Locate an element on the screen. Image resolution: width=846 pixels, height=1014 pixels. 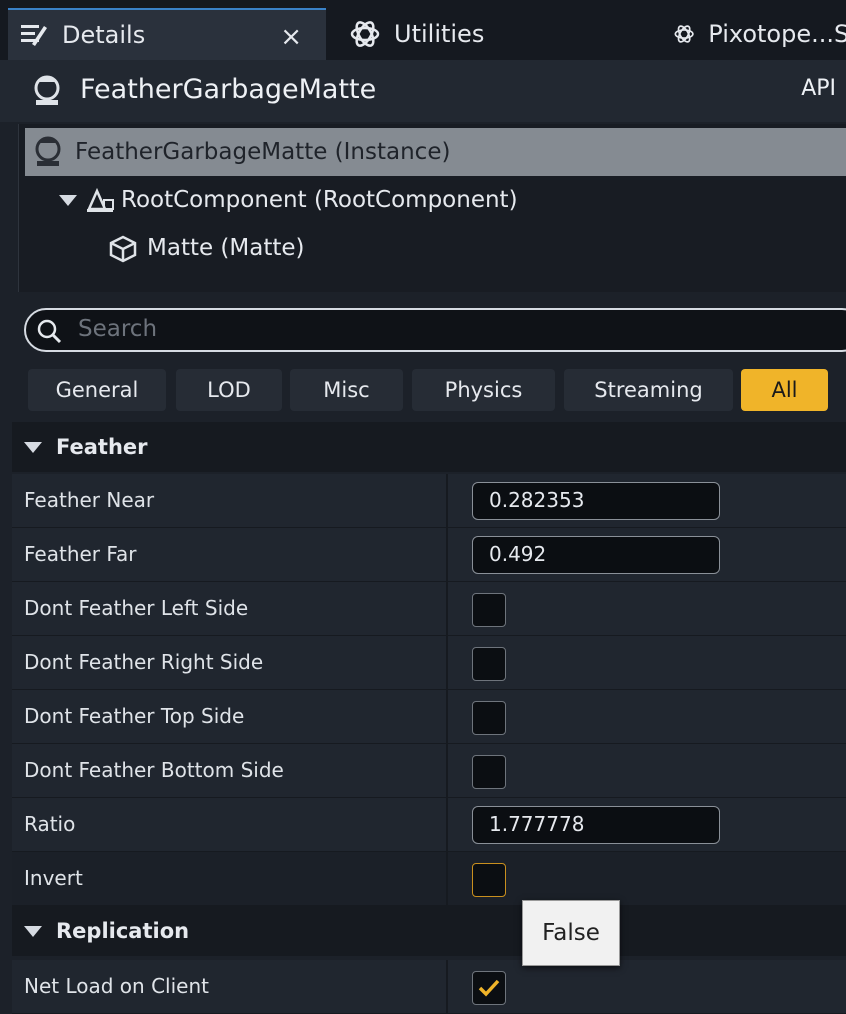
category-replication: Replication is located at coordinates (429, 931).